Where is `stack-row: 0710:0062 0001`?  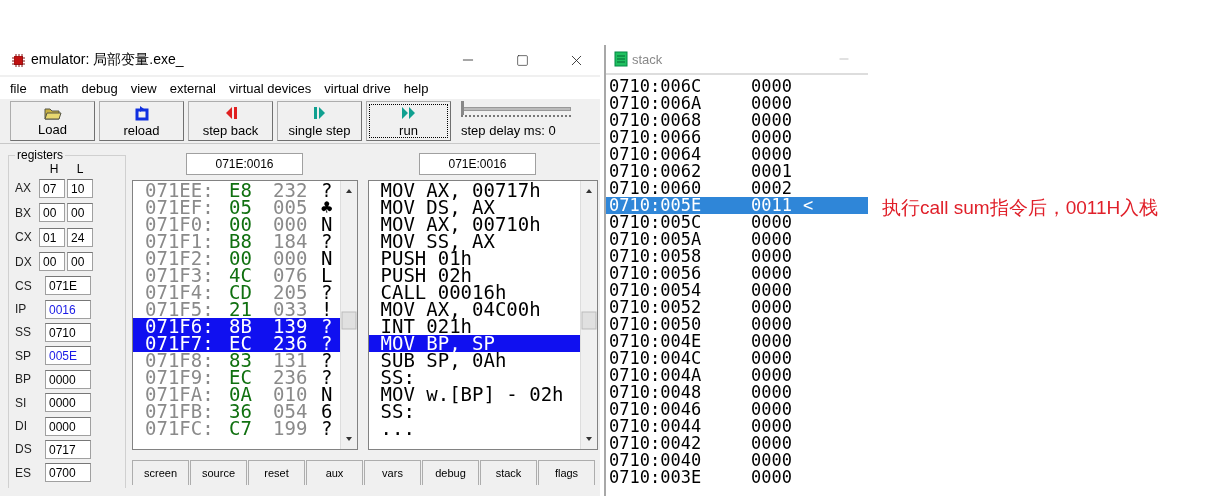
stack-row: 0710:0062 0001 is located at coordinates (737, 171).